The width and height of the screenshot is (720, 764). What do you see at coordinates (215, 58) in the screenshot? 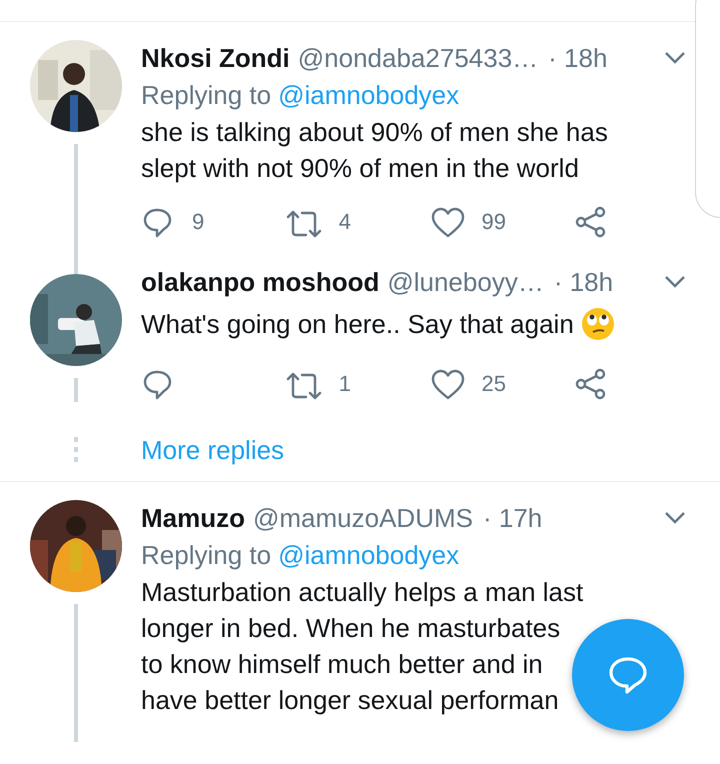
I see `user-name: Nkosi Zondi` at bounding box center [215, 58].